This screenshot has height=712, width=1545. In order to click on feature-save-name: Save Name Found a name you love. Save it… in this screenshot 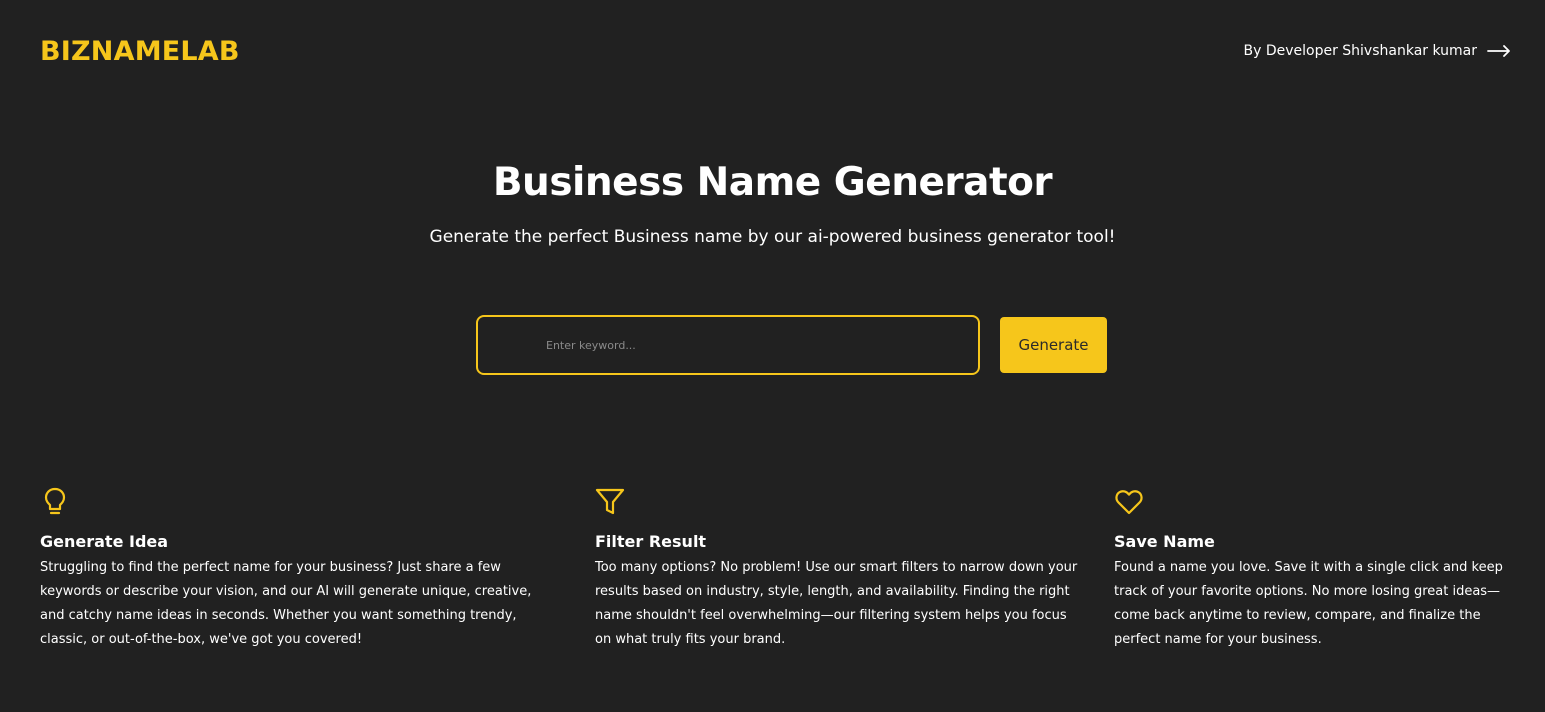, I will do `click(1314, 569)`.